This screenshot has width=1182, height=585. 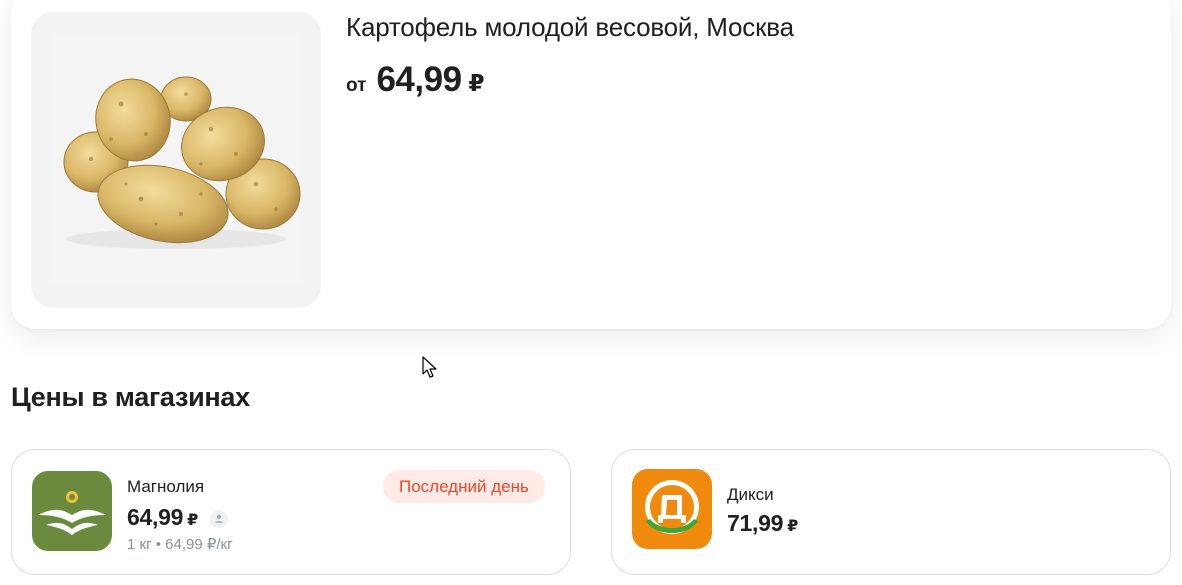 I want to click on mouse-pointer-icon, so click(x=430, y=368).